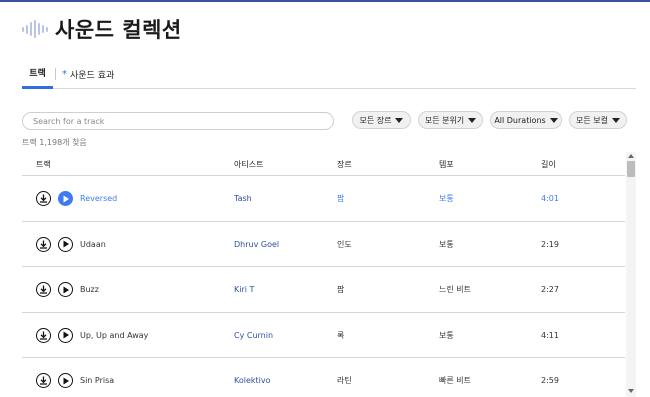 The image size is (650, 397). I want to click on tab-tracks: 트랙, so click(37, 75).